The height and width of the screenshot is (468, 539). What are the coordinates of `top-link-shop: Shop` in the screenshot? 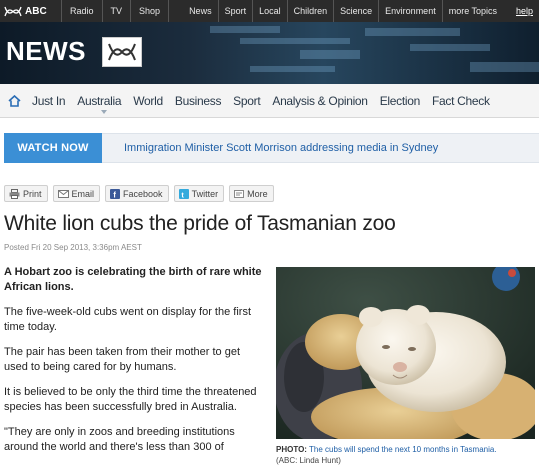 It's located at (150, 11).